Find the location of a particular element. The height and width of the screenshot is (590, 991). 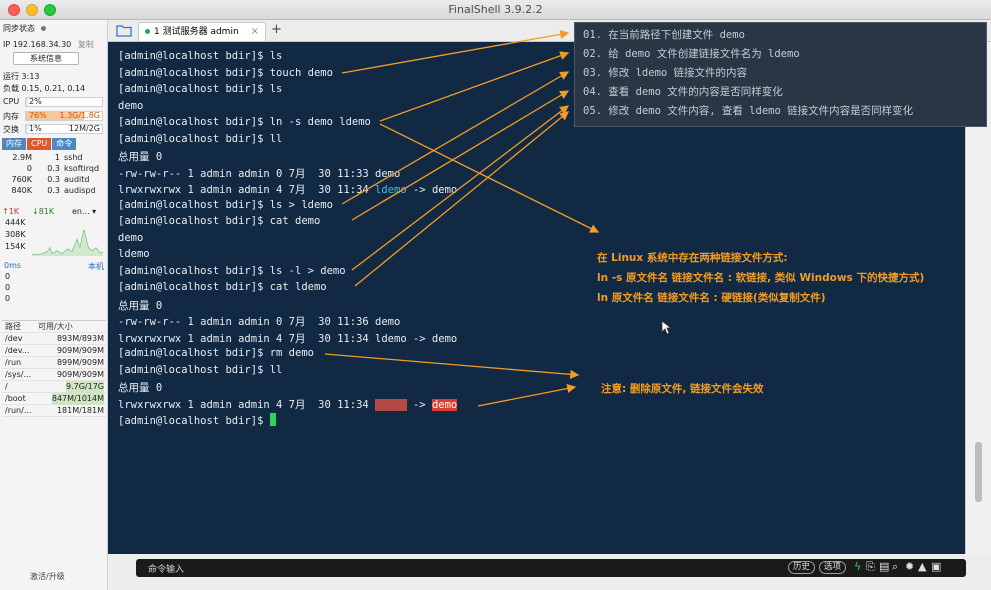

cpu-bar-fill is located at coordinates (27, 102).